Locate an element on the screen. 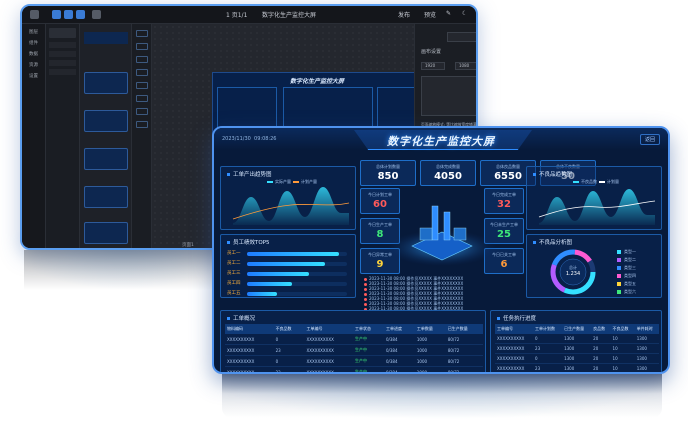 The height and width of the screenshot is (421, 688). column-header: 工单进度 is located at coordinates (399, 329).